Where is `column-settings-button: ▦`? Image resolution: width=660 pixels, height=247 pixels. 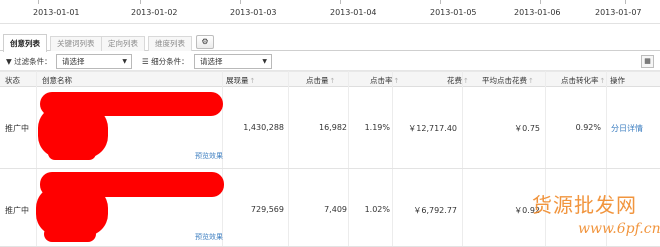
column-settings-button: ▦ is located at coordinates (647, 61).